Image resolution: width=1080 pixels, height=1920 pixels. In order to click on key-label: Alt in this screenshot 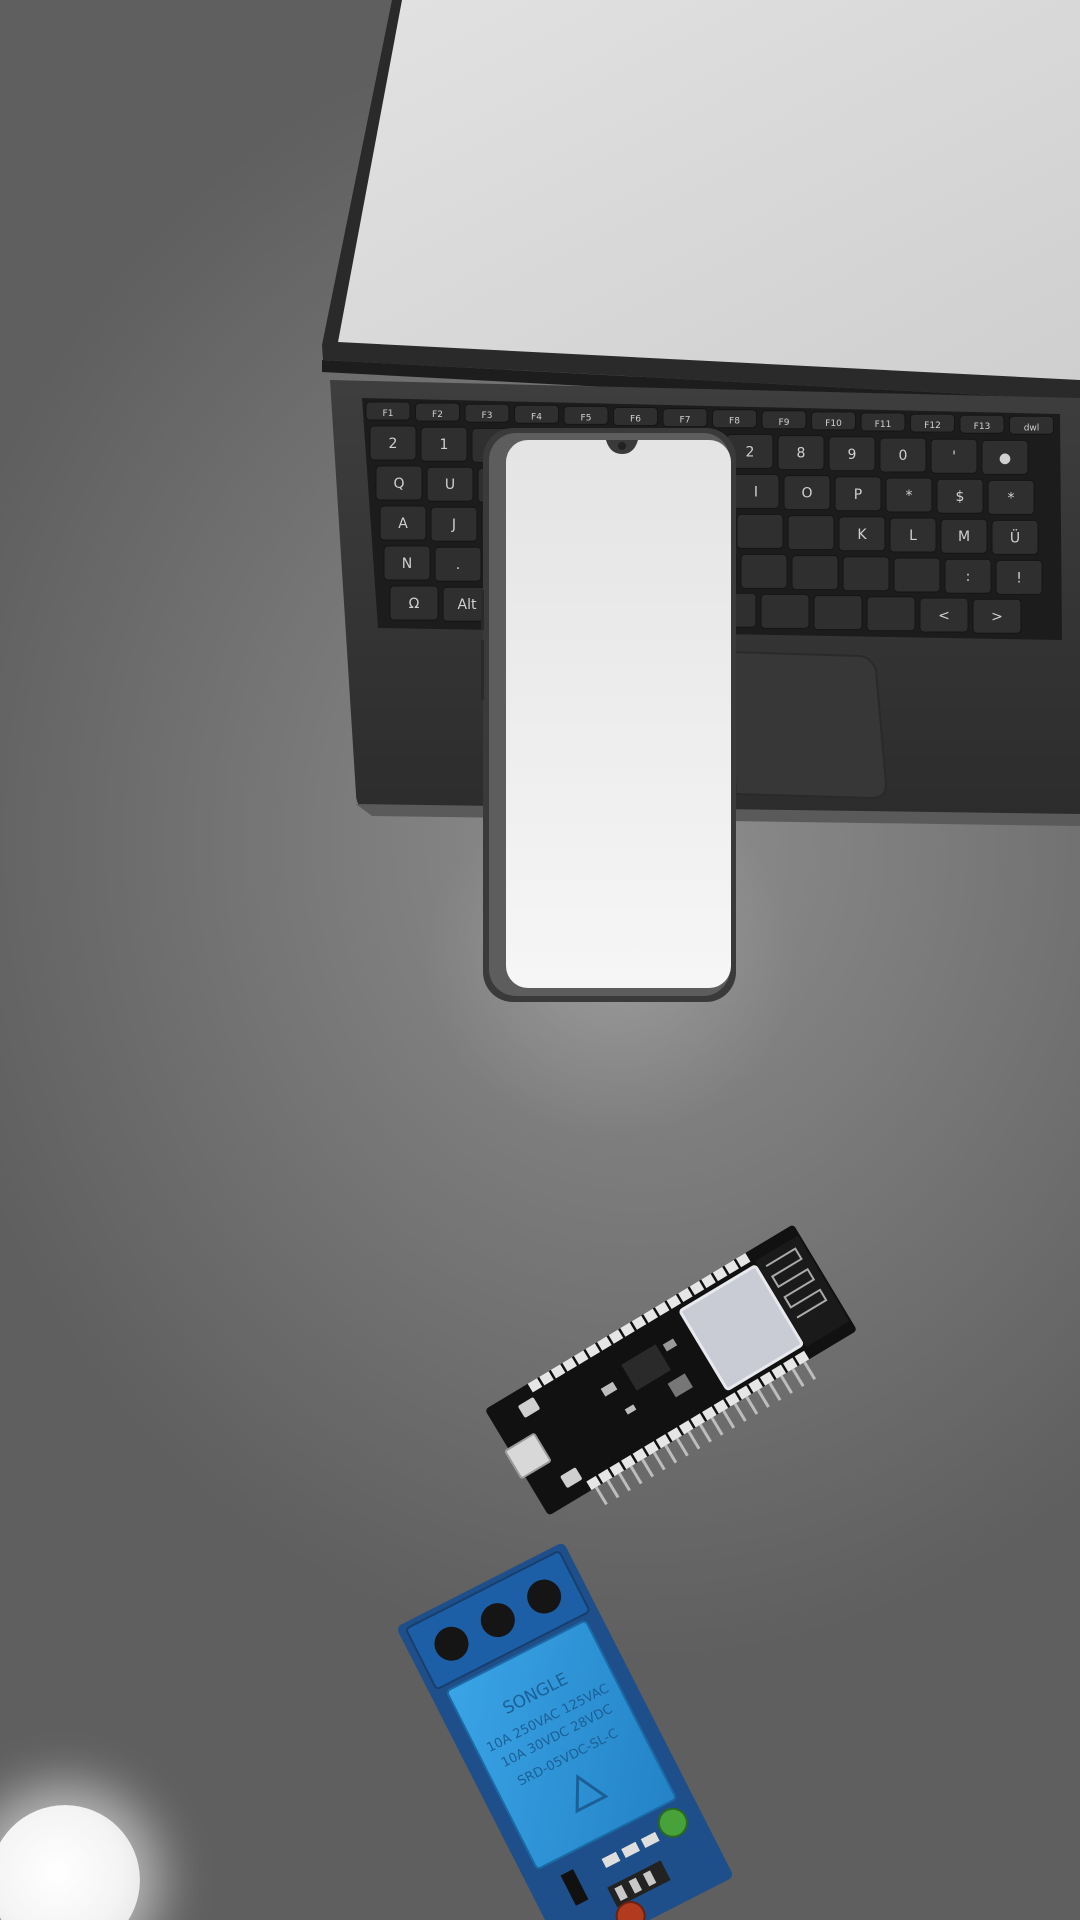, I will do `click(467, 605)`.